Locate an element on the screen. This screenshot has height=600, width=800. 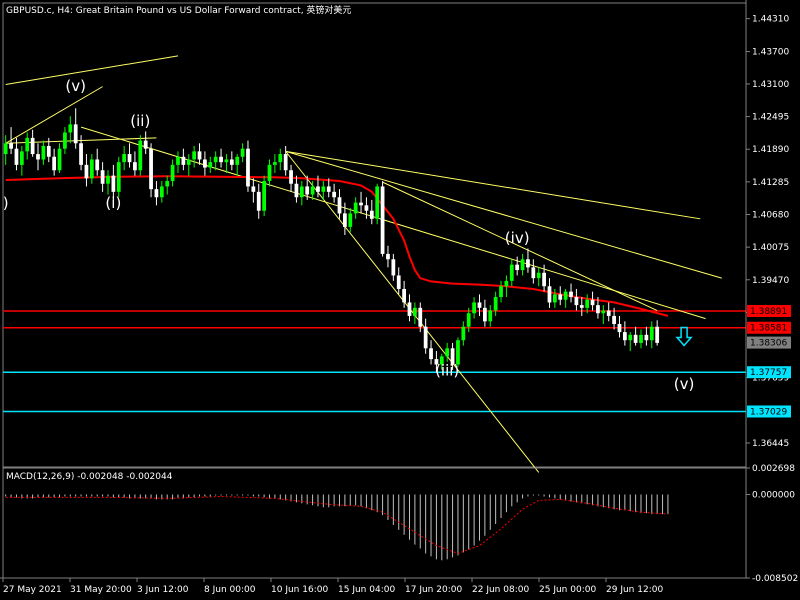
macd-tick-label: 0.000000 is located at coordinates (773, 495).